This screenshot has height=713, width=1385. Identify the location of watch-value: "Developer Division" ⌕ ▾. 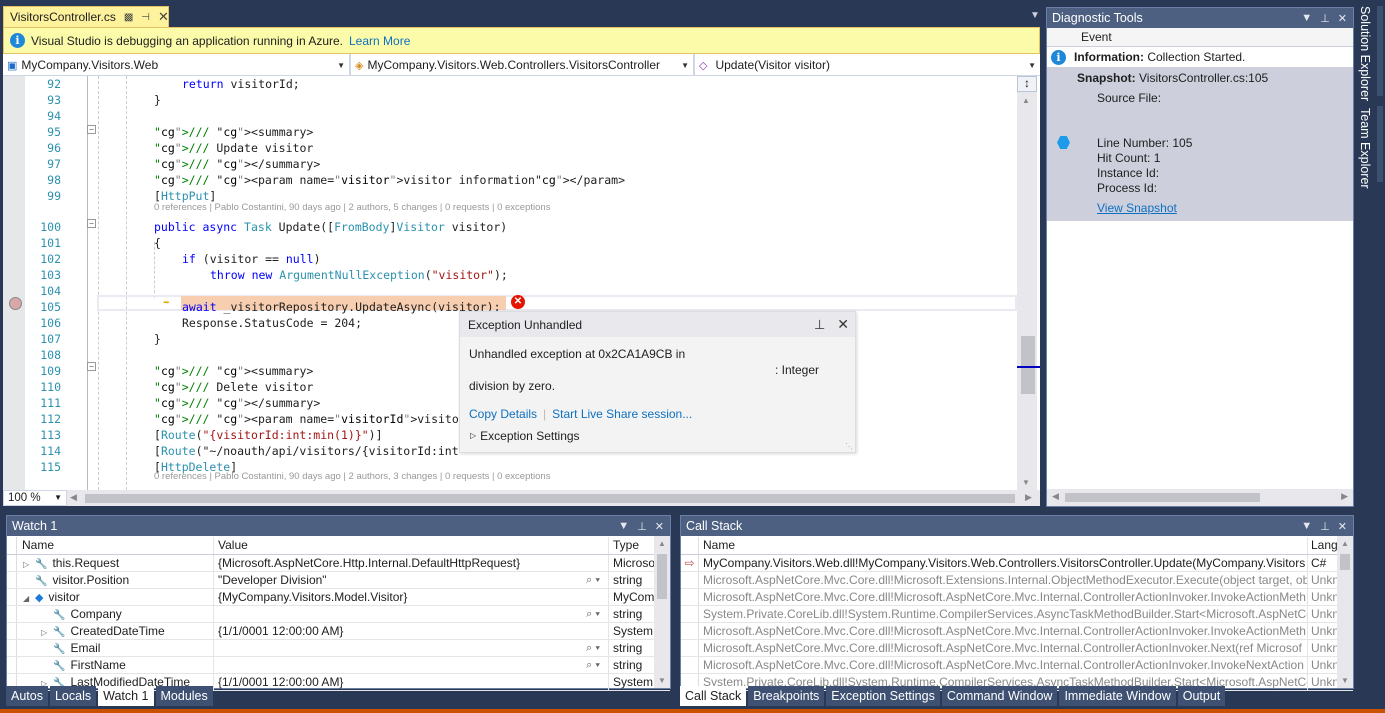
(411, 580).